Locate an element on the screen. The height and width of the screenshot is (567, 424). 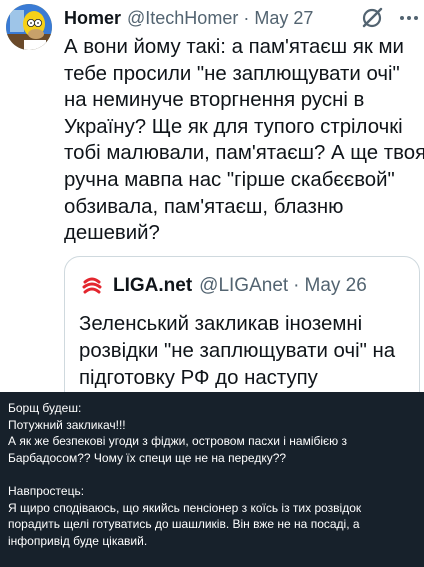
avatar is located at coordinates (29, 27).